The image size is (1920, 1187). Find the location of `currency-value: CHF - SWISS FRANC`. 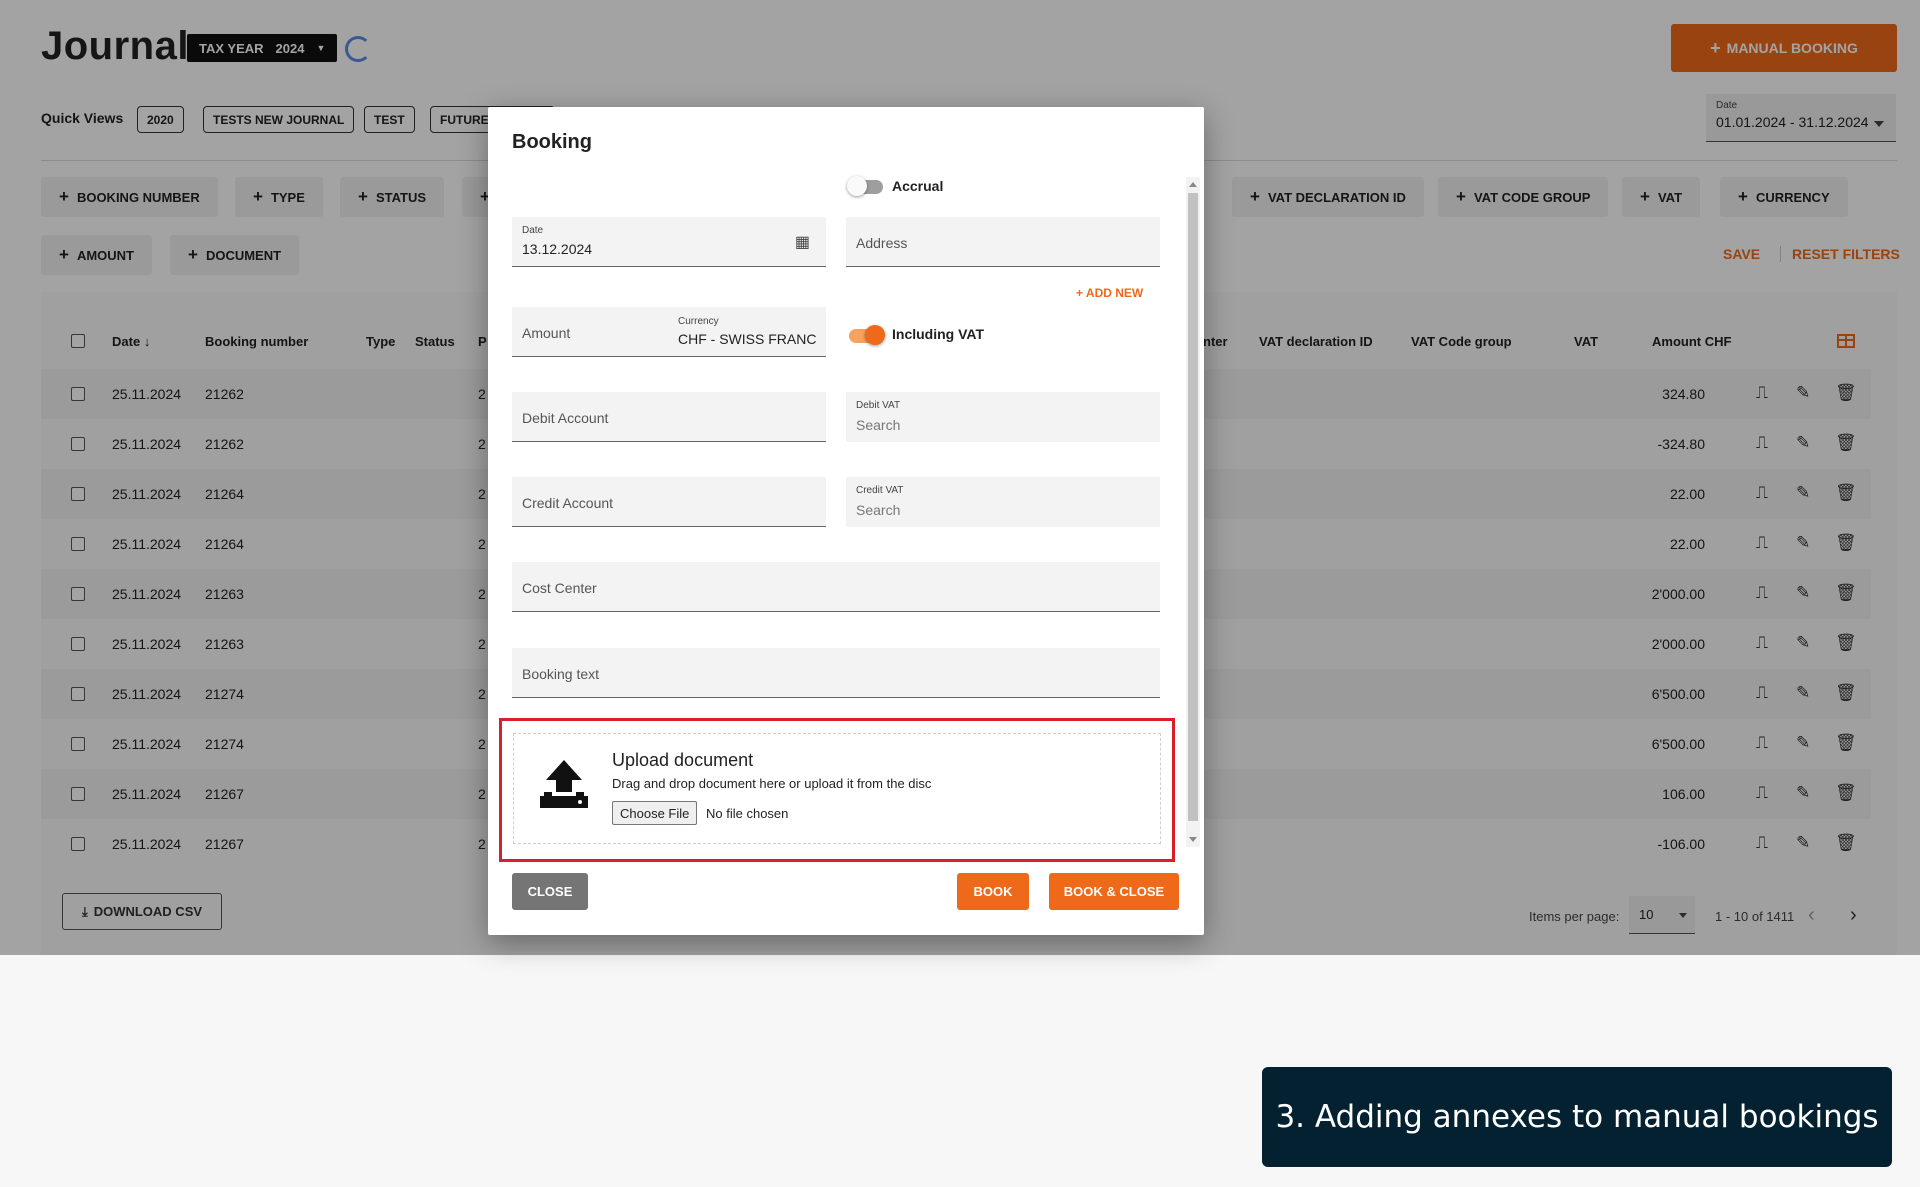

currency-value: CHF - SWISS FRANC is located at coordinates (747, 339).